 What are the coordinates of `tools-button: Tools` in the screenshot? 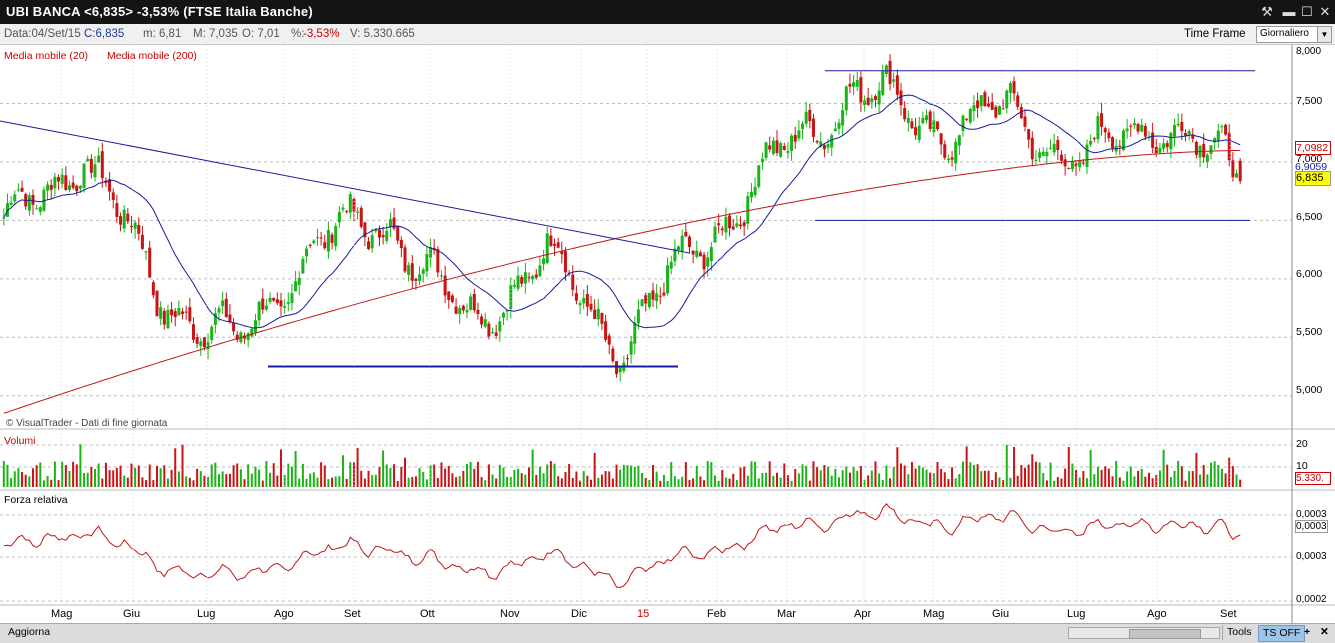 It's located at (1239, 632).